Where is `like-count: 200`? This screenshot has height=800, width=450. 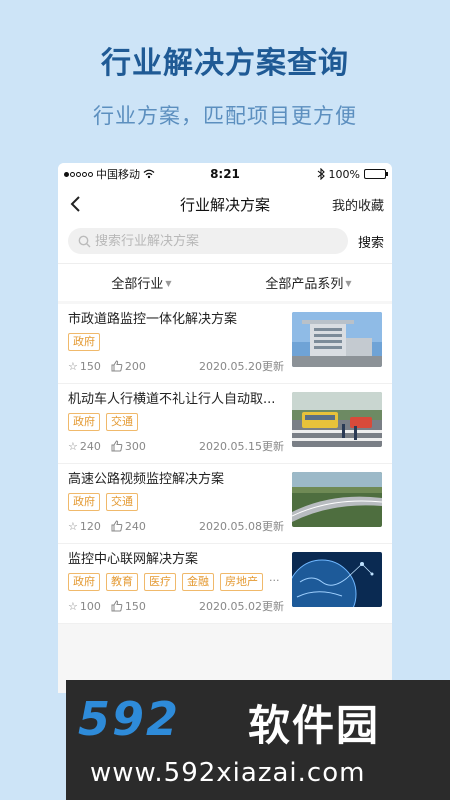 like-count: 200 is located at coordinates (128, 366).